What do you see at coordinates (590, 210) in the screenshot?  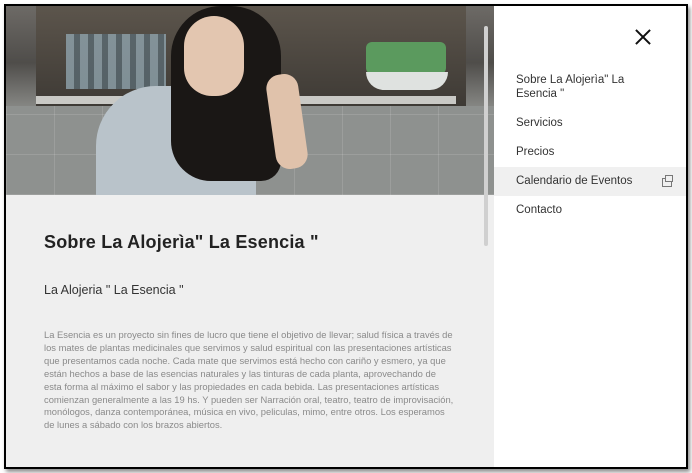 I see `menu-item-contacto: Contacto` at bounding box center [590, 210].